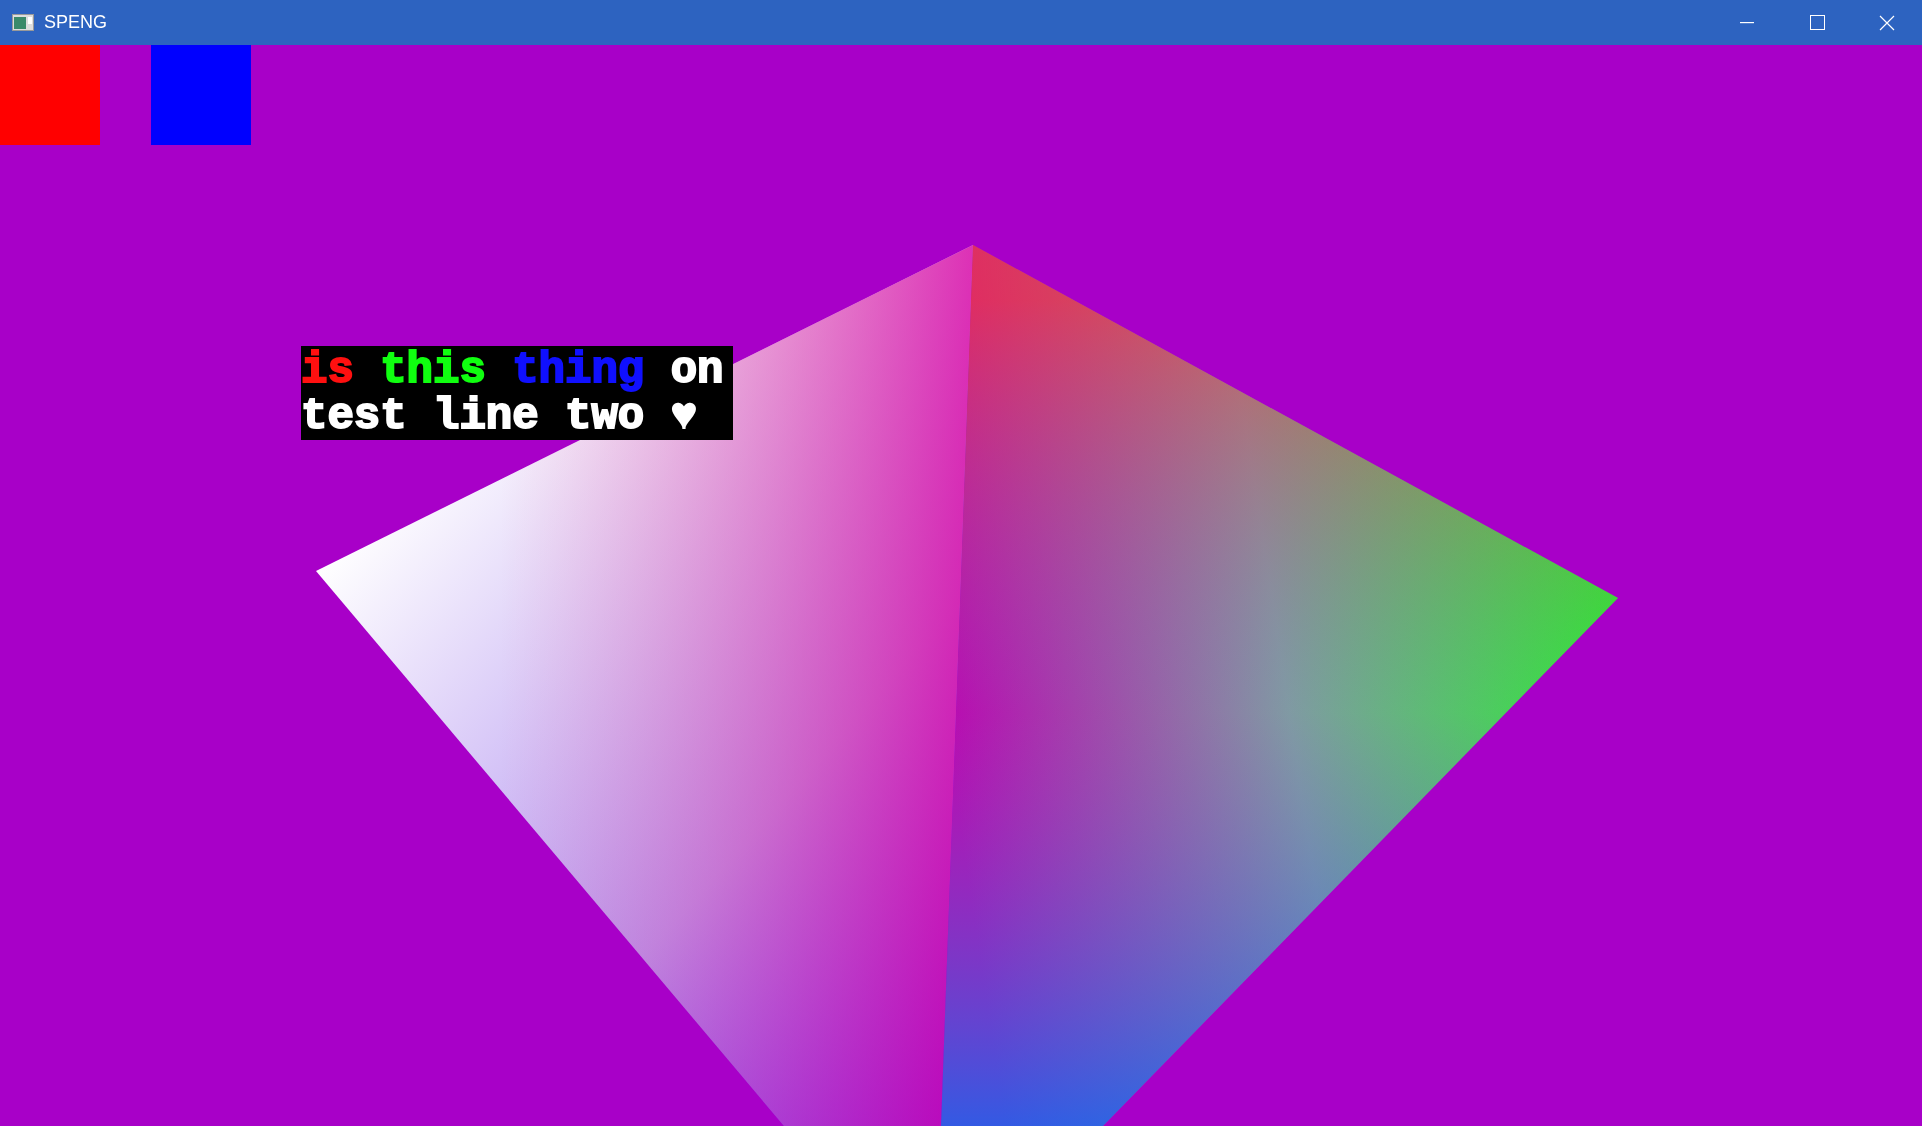  What do you see at coordinates (1817, 22) in the screenshot?
I see `maximize-icon` at bounding box center [1817, 22].